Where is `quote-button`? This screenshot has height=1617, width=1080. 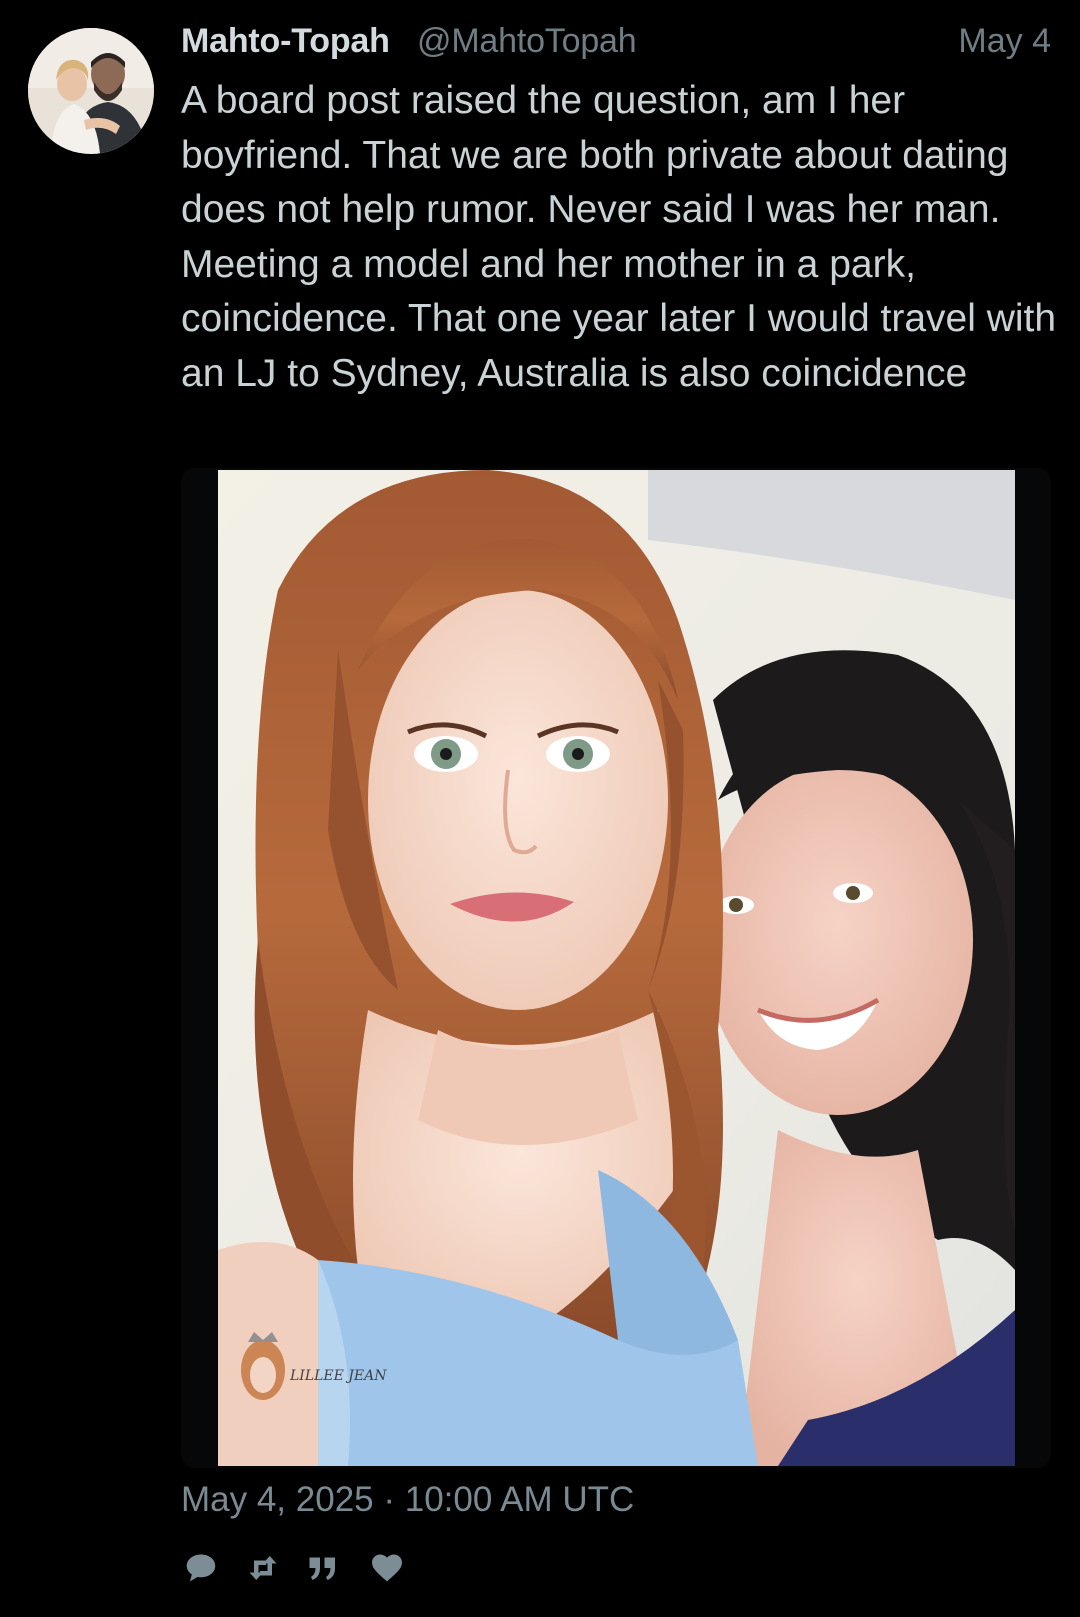
quote-button is located at coordinates (323, 1568).